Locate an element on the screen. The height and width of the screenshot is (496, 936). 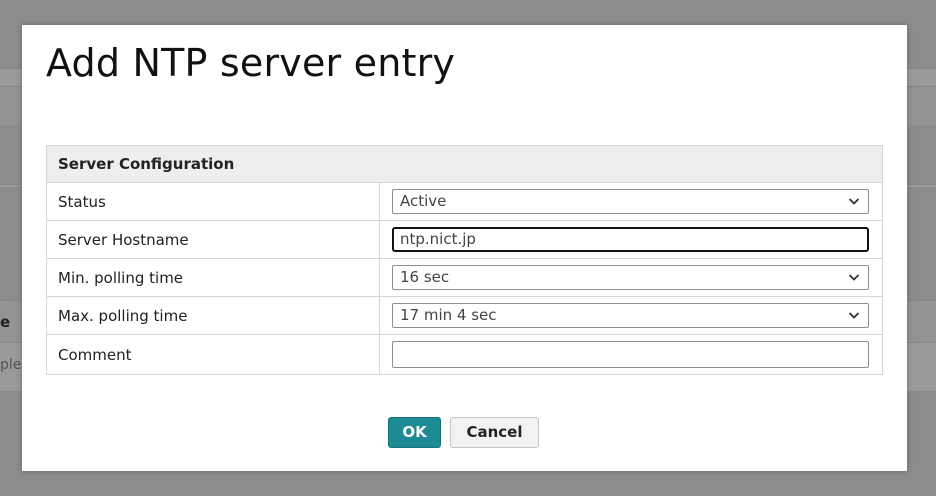
ok-button: OK is located at coordinates (414, 432).